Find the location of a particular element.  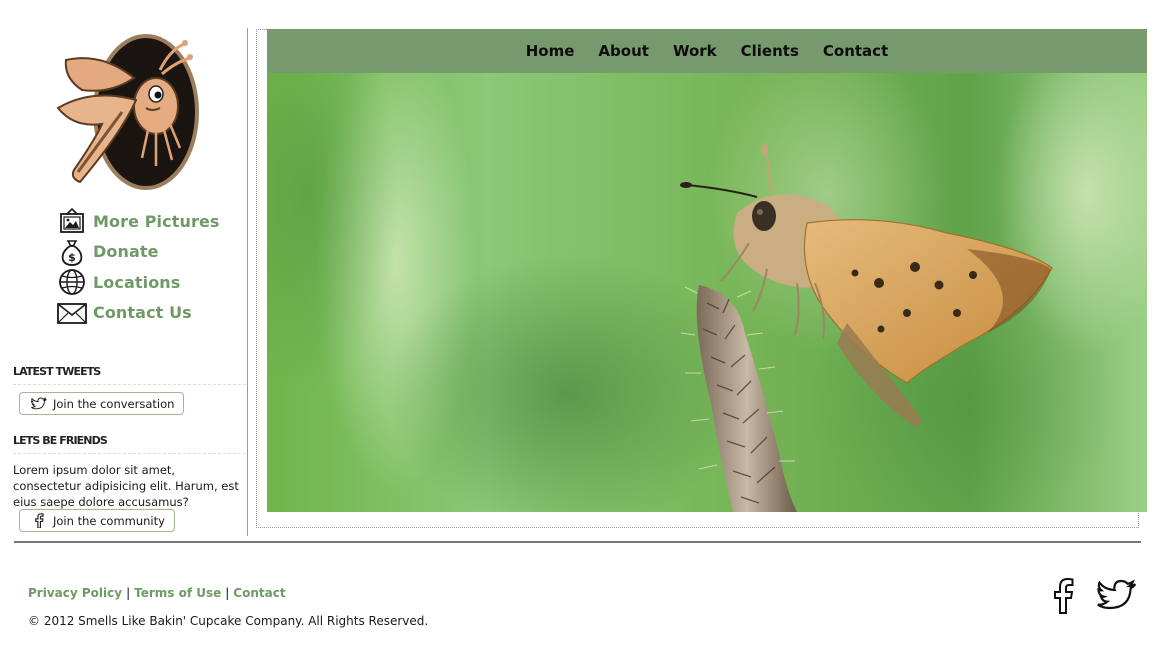

sidebar-item-donate: $ Donate is located at coordinates (138, 252).